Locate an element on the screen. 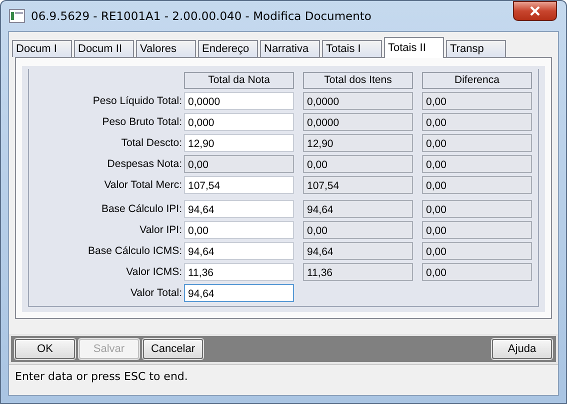 This screenshot has width=567, height=404. close-button is located at coordinates (535, 11).